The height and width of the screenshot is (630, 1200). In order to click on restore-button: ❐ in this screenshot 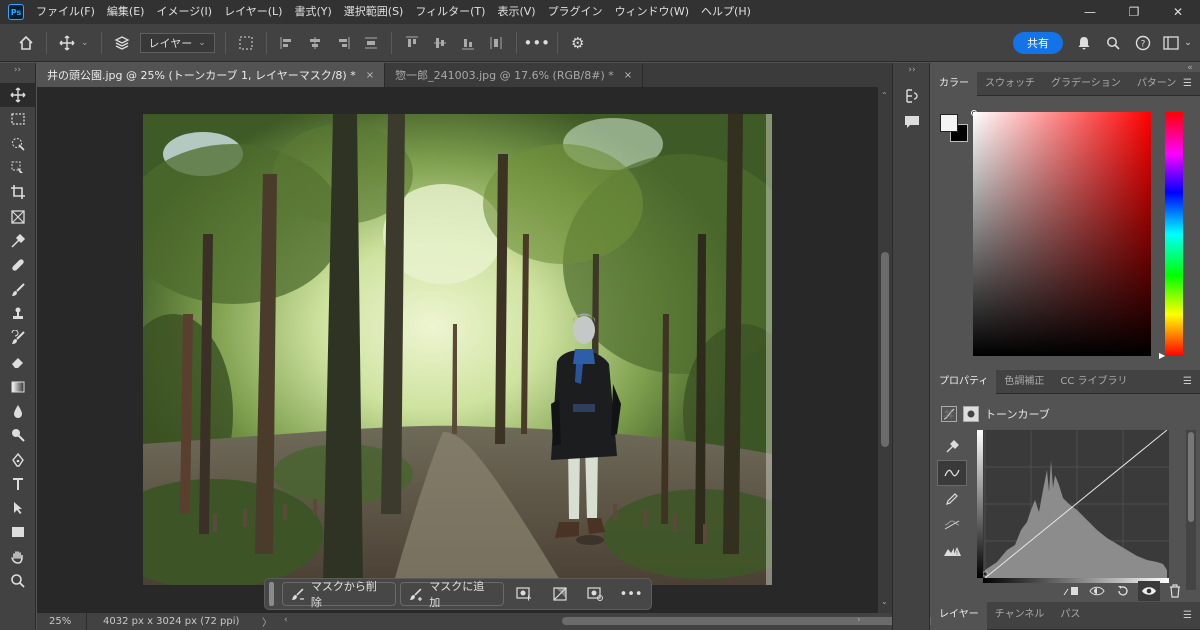, I will do `click(1134, 12)`.